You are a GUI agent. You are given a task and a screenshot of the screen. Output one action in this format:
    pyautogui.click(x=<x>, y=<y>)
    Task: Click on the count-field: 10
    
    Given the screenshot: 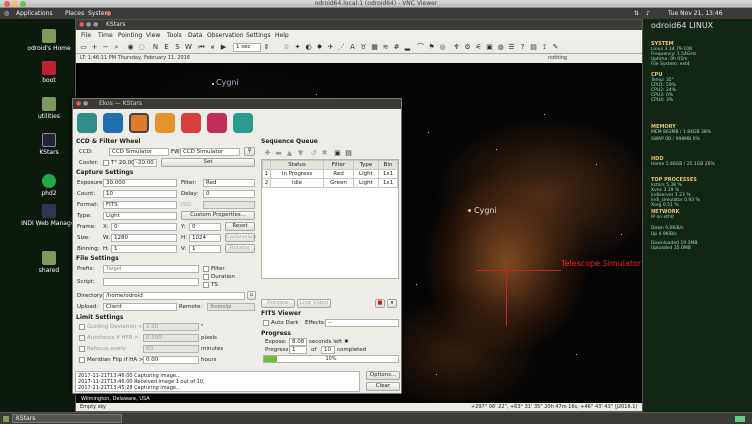 What is the action you would take?
    pyautogui.click(x=140, y=194)
    